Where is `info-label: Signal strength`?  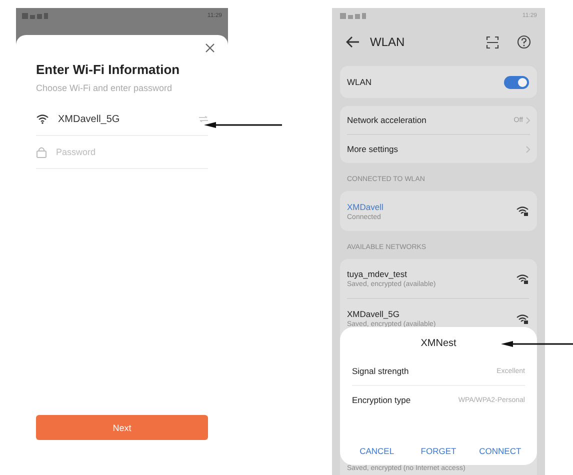 info-label: Signal strength is located at coordinates (380, 371).